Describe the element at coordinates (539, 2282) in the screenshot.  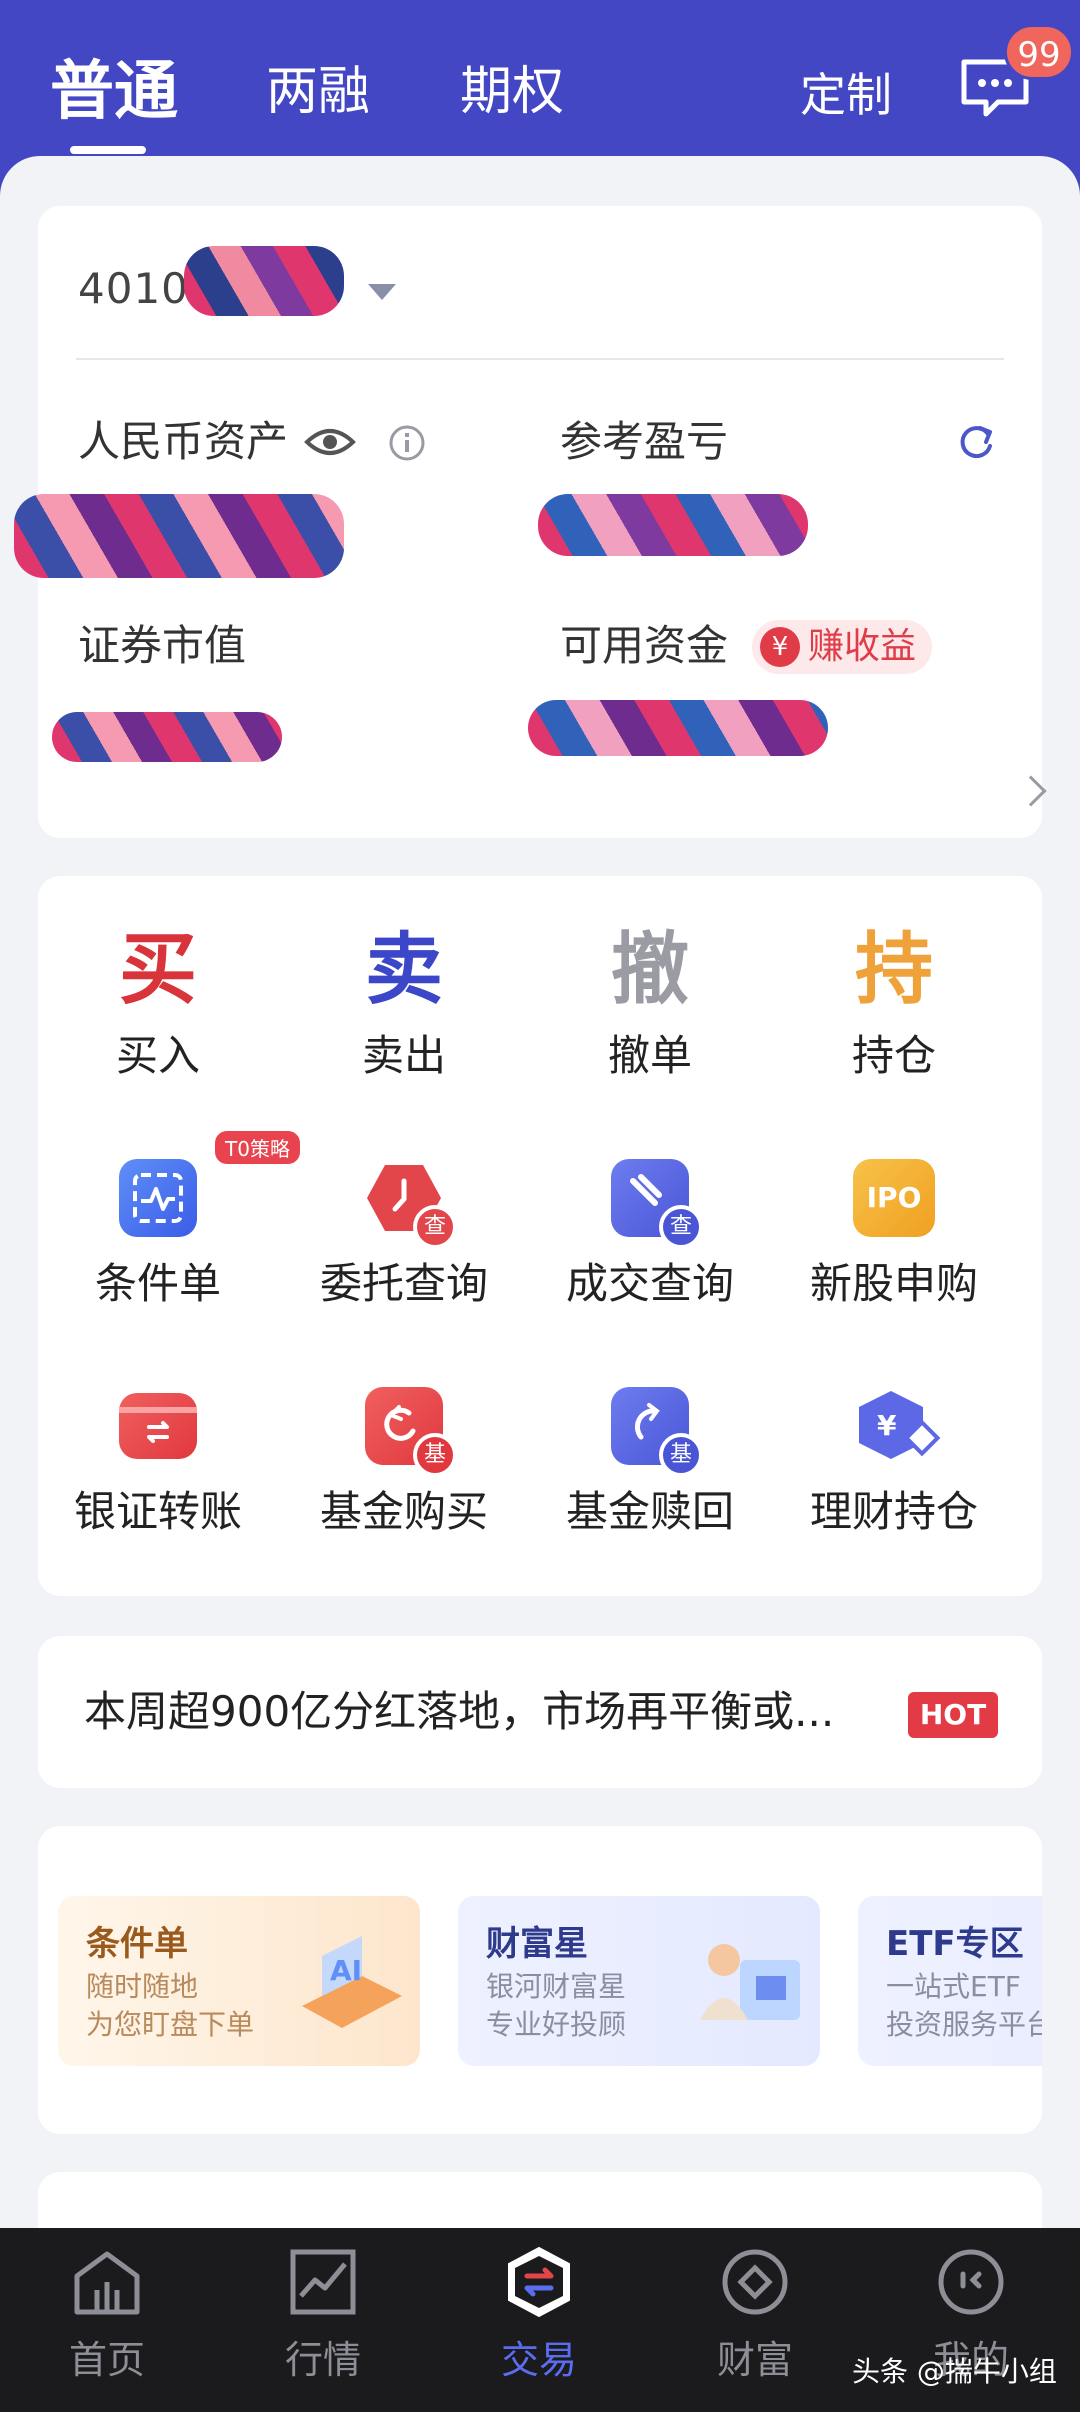
I see `trade-icon` at that location.